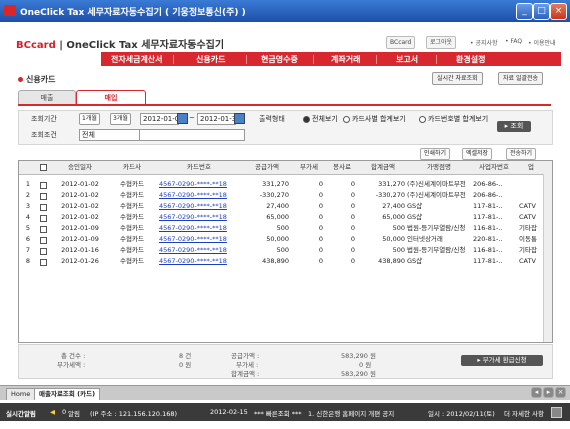  What do you see at coordinates (556, 412) in the screenshot?
I see `status-toggle-icon` at bounding box center [556, 412].